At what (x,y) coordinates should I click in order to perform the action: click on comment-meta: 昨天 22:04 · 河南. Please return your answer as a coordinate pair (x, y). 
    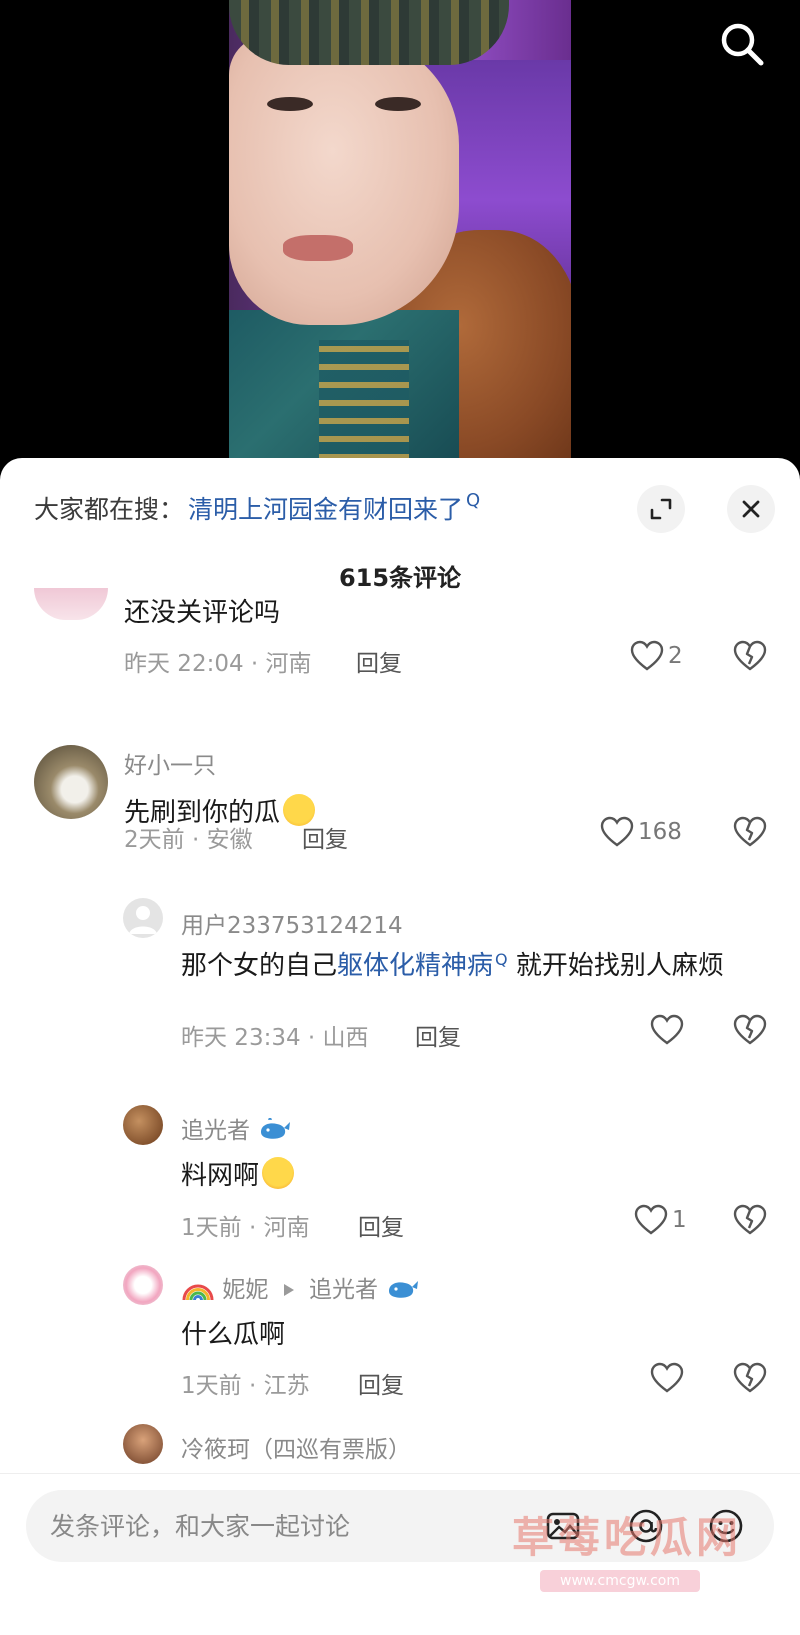
    Looking at the image, I should click on (218, 664).